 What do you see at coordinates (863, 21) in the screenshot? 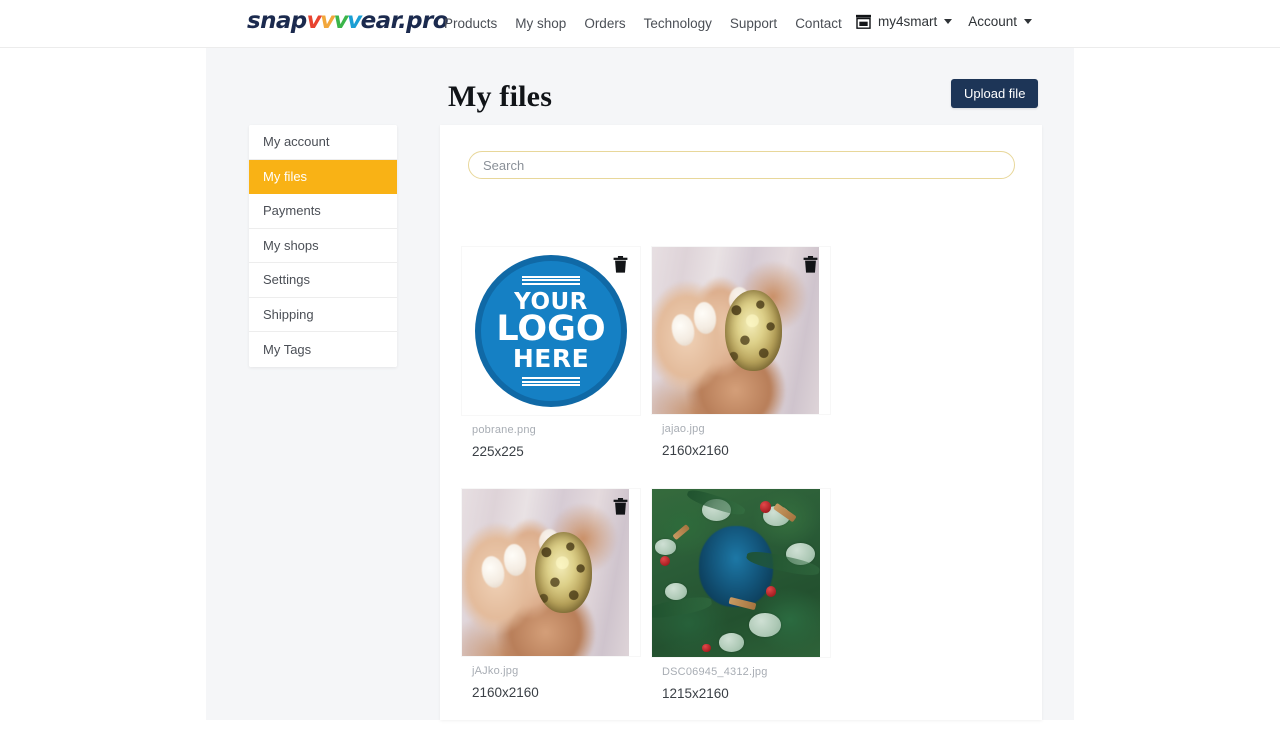
I see `store-icon` at bounding box center [863, 21].